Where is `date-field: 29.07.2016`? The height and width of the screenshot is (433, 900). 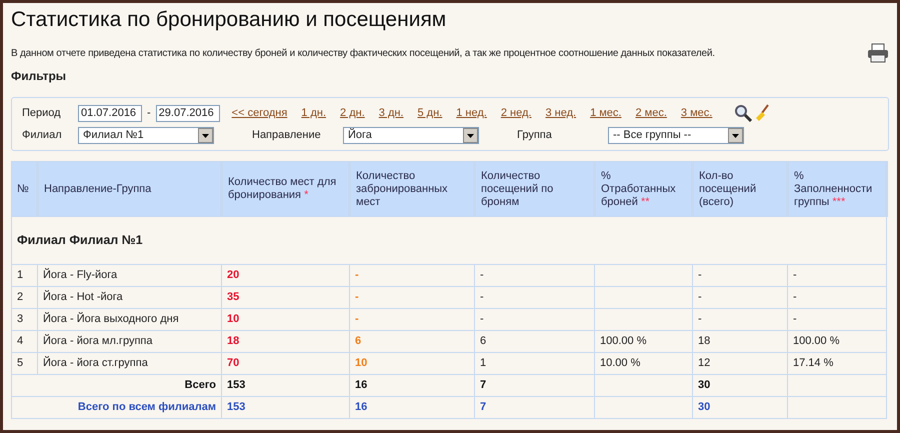 date-field: 29.07.2016 is located at coordinates (188, 113).